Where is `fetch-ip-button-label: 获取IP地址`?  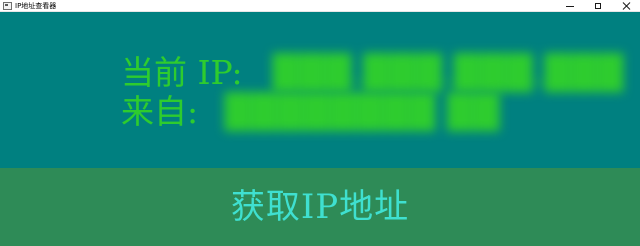
fetch-ip-button-label: 获取IP地址 is located at coordinates (320, 207).